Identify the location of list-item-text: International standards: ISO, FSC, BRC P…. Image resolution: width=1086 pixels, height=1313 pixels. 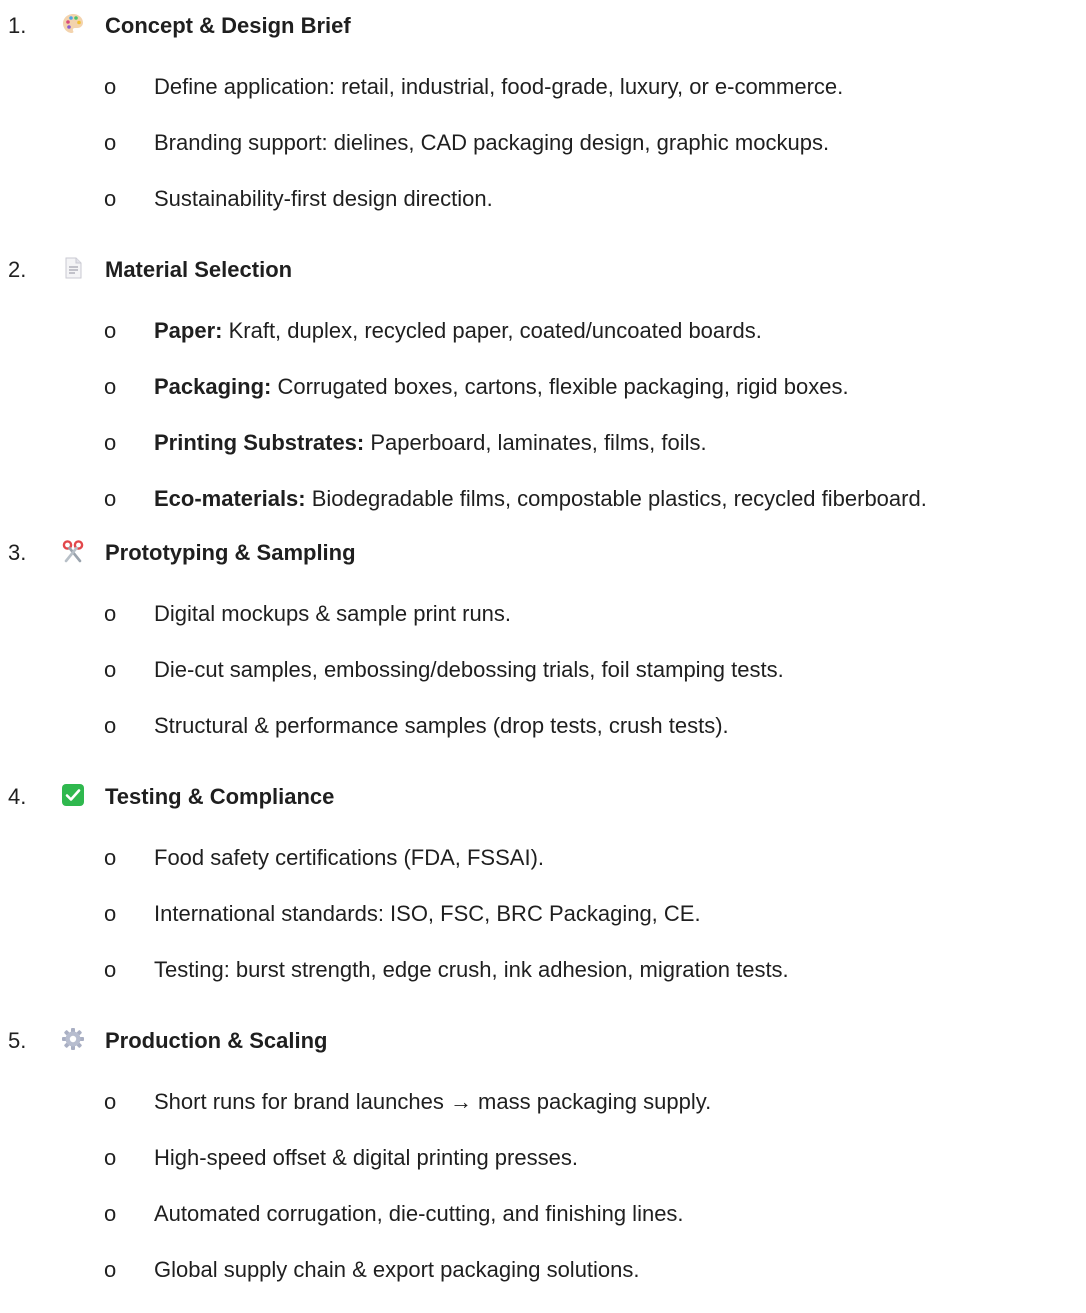
(427, 914).